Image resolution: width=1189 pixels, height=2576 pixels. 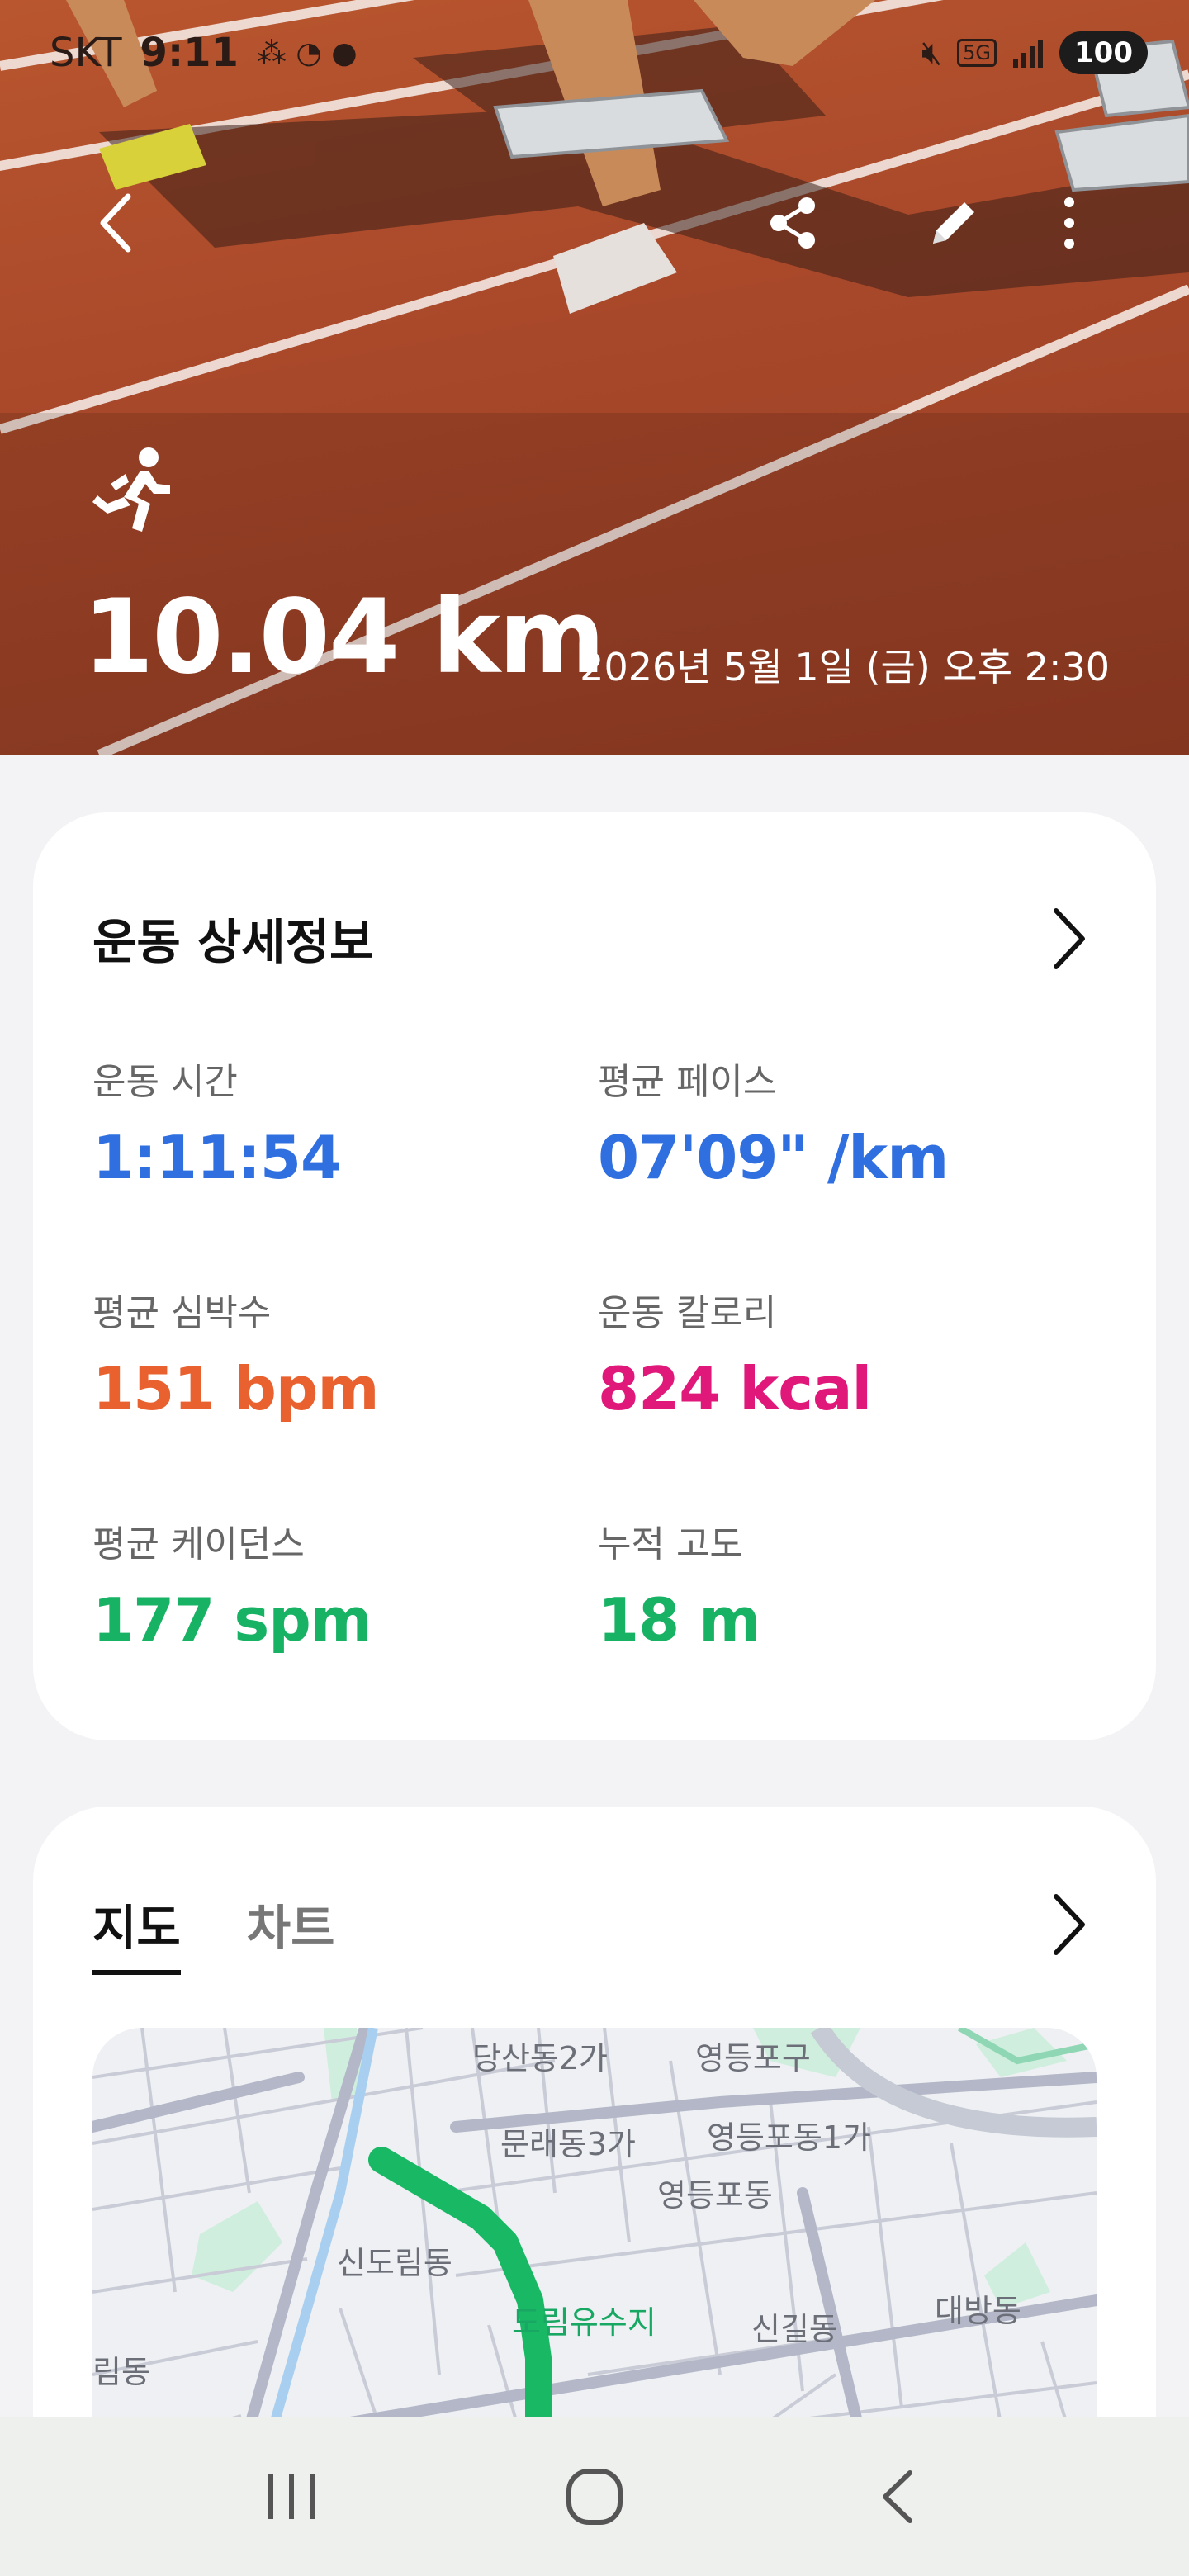 I want to click on details-title: 운동 상세정보, so click(x=233, y=942).